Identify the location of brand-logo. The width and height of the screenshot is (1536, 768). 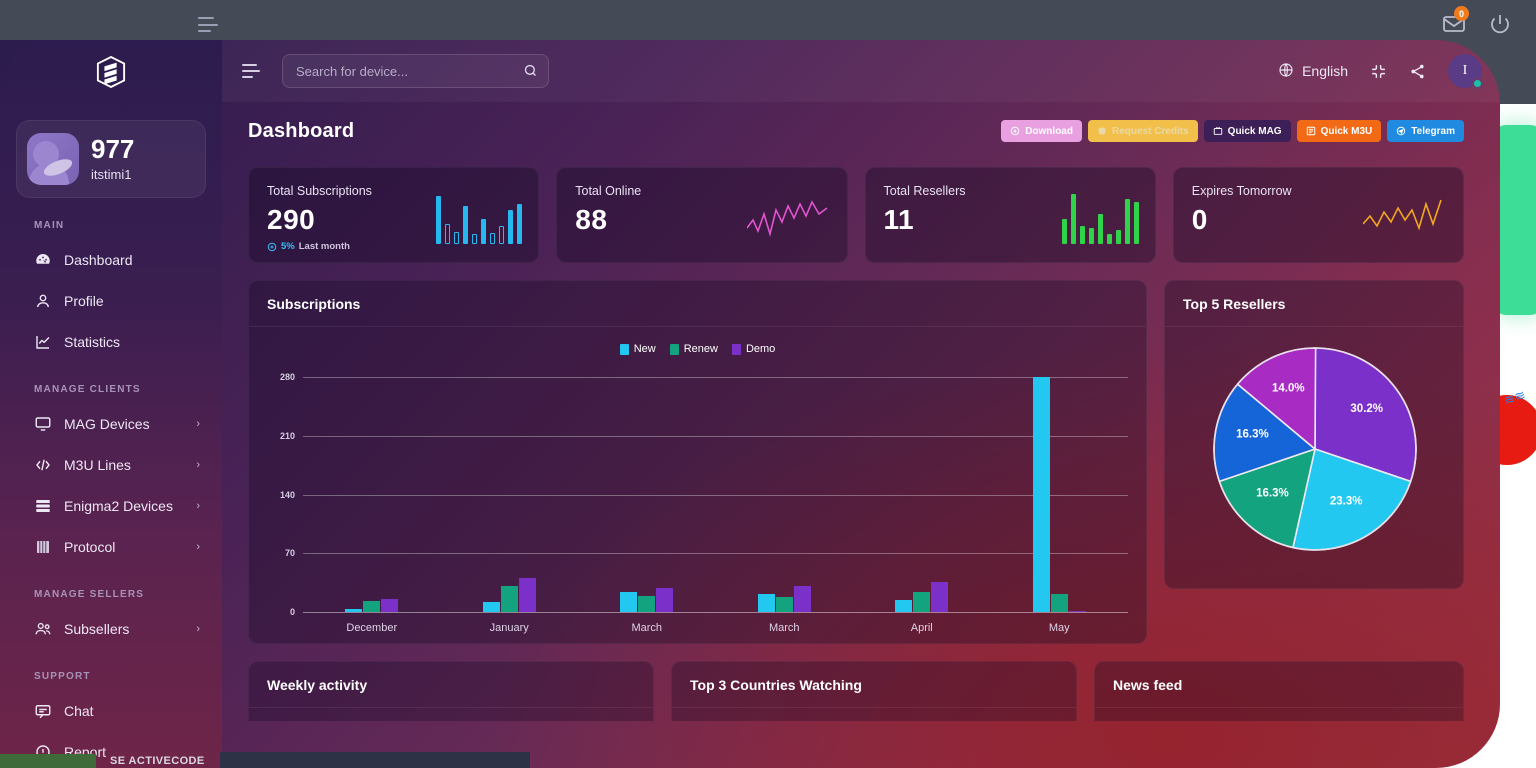
(111, 72).